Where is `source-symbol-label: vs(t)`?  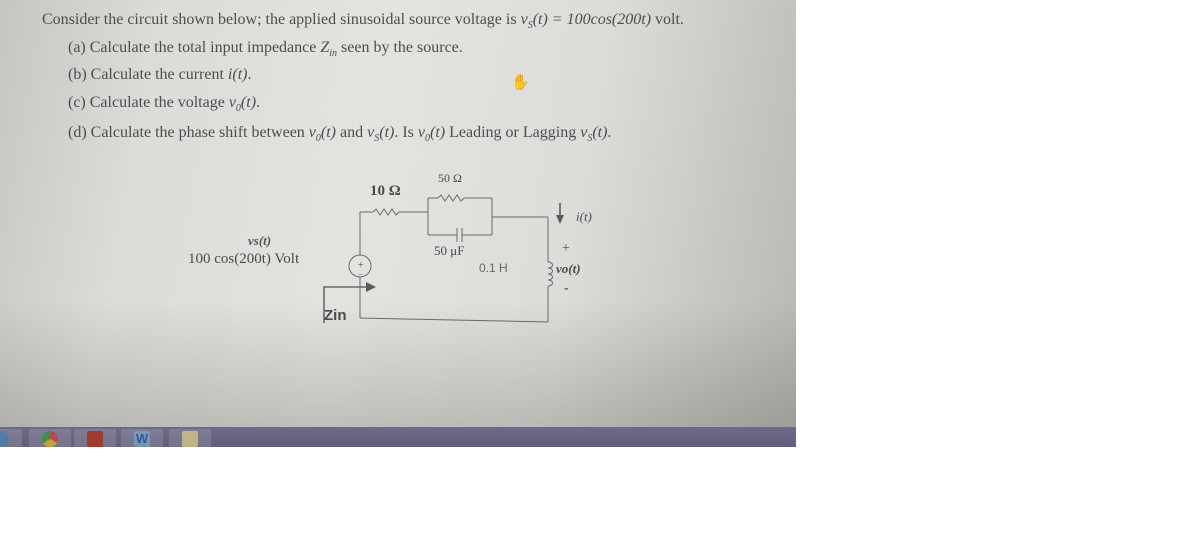 source-symbol-label: vs(t) is located at coordinates (260, 240).